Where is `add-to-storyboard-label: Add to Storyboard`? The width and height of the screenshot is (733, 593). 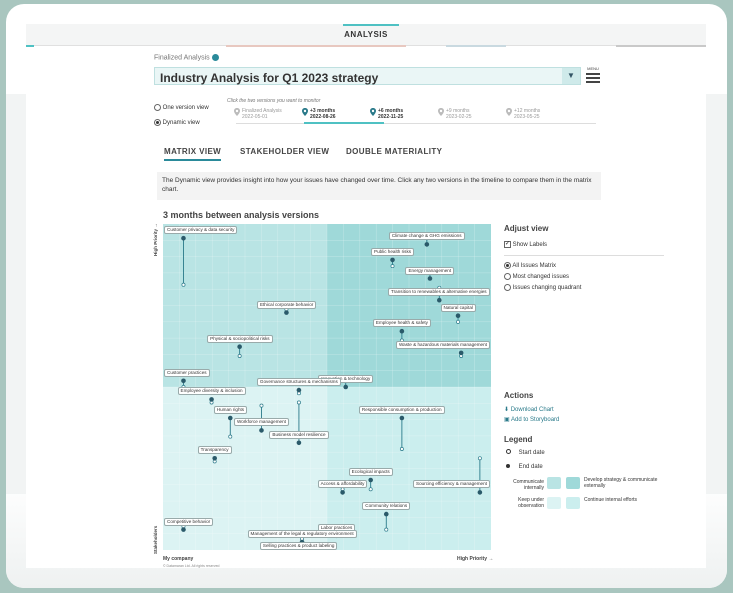
add-to-storyboard-label: Add to Storyboard is located at coordinates (535, 420).